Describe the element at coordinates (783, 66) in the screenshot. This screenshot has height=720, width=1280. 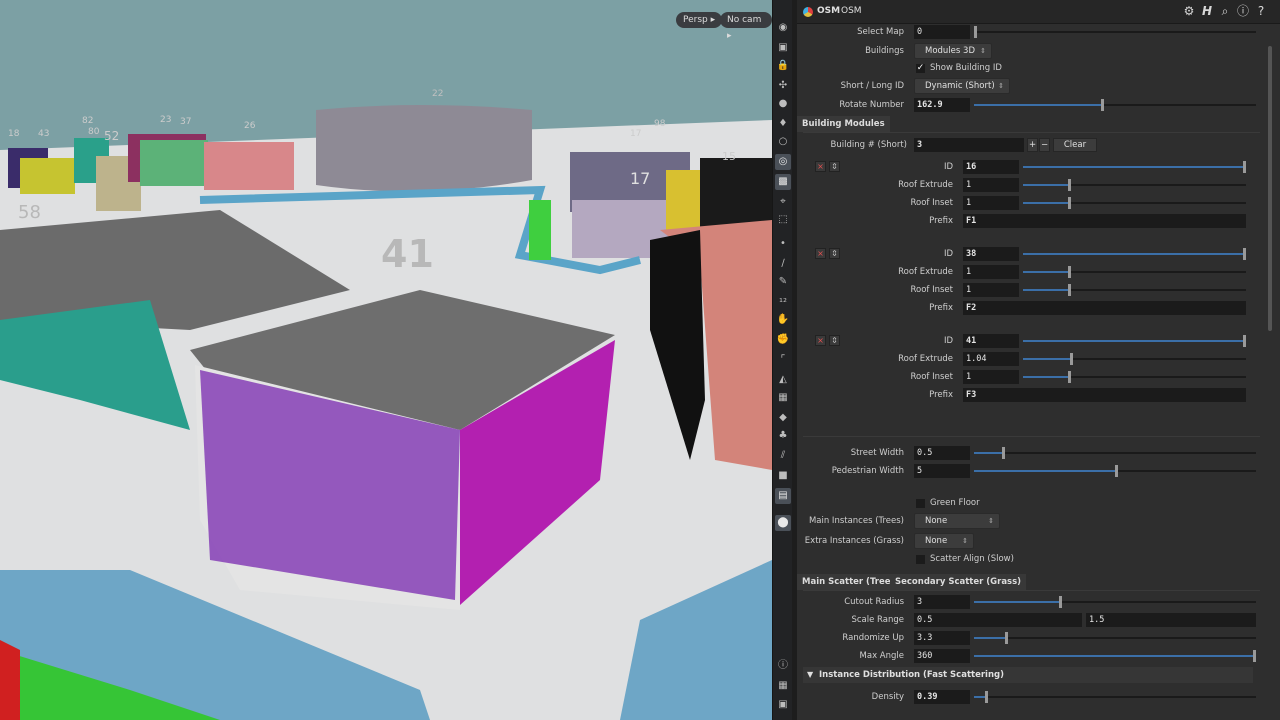
I see `padlock-icon: 🔒` at that location.